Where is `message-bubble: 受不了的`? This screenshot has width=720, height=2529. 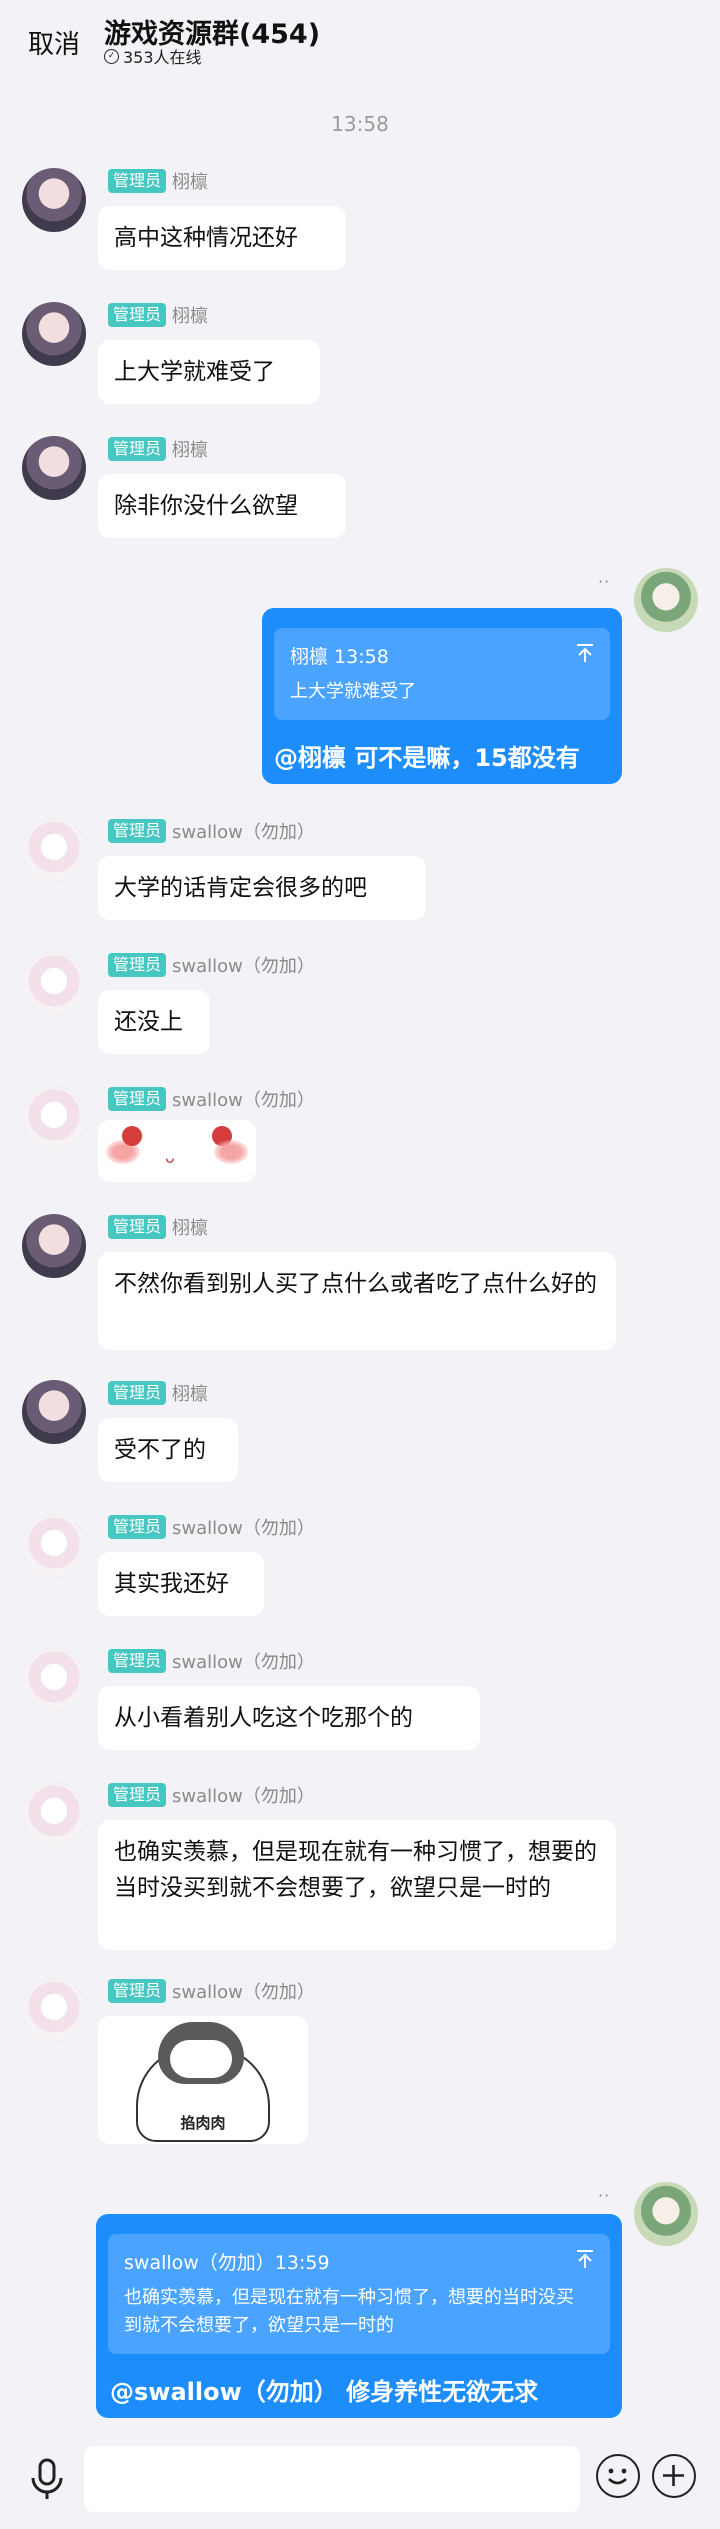
message-bubble: 受不了的 is located at coordinates (168, 1450).